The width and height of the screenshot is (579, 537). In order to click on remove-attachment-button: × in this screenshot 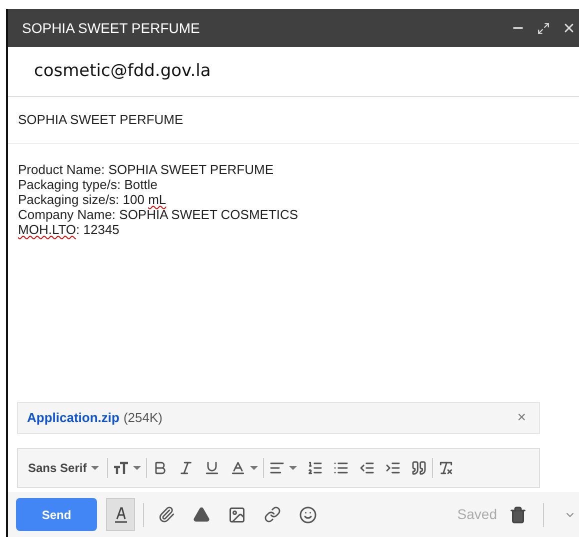, I will do `click(523, 418)`.